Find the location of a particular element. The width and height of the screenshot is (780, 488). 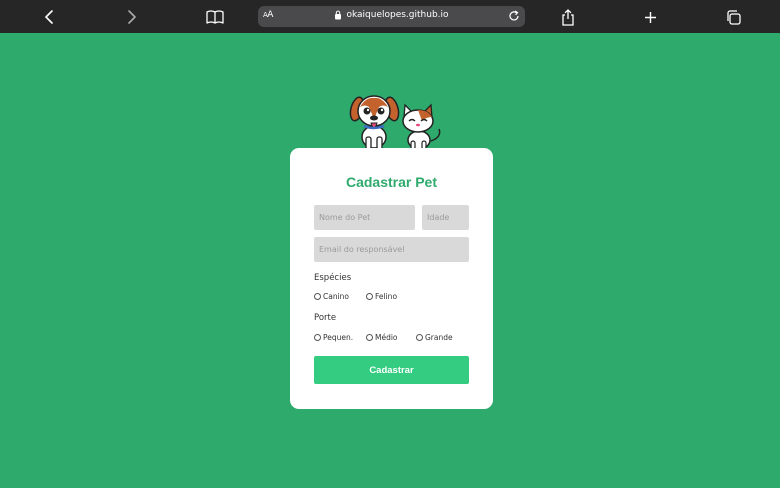

pet-age-input: Idade is located at coordinates (445, 217).